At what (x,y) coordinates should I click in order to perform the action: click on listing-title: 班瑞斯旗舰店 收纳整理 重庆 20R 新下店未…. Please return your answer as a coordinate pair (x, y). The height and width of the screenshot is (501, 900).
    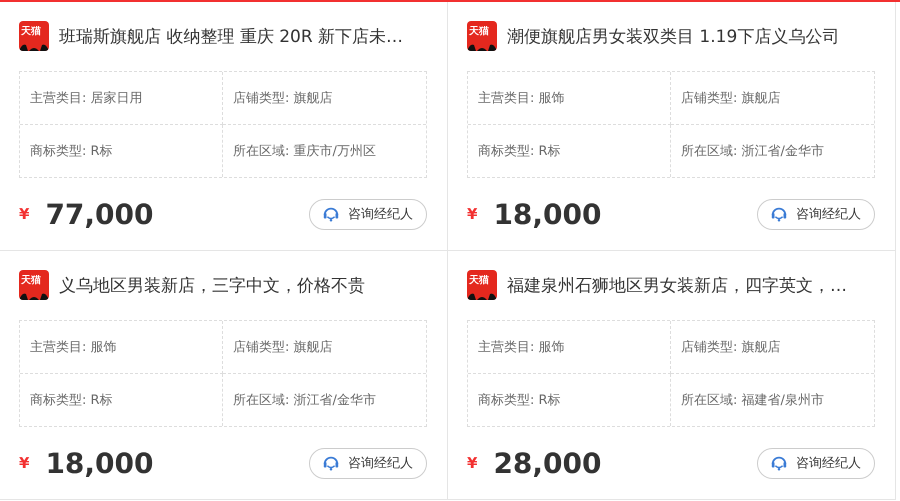
    Looking at the image, I should click on (231, 36).